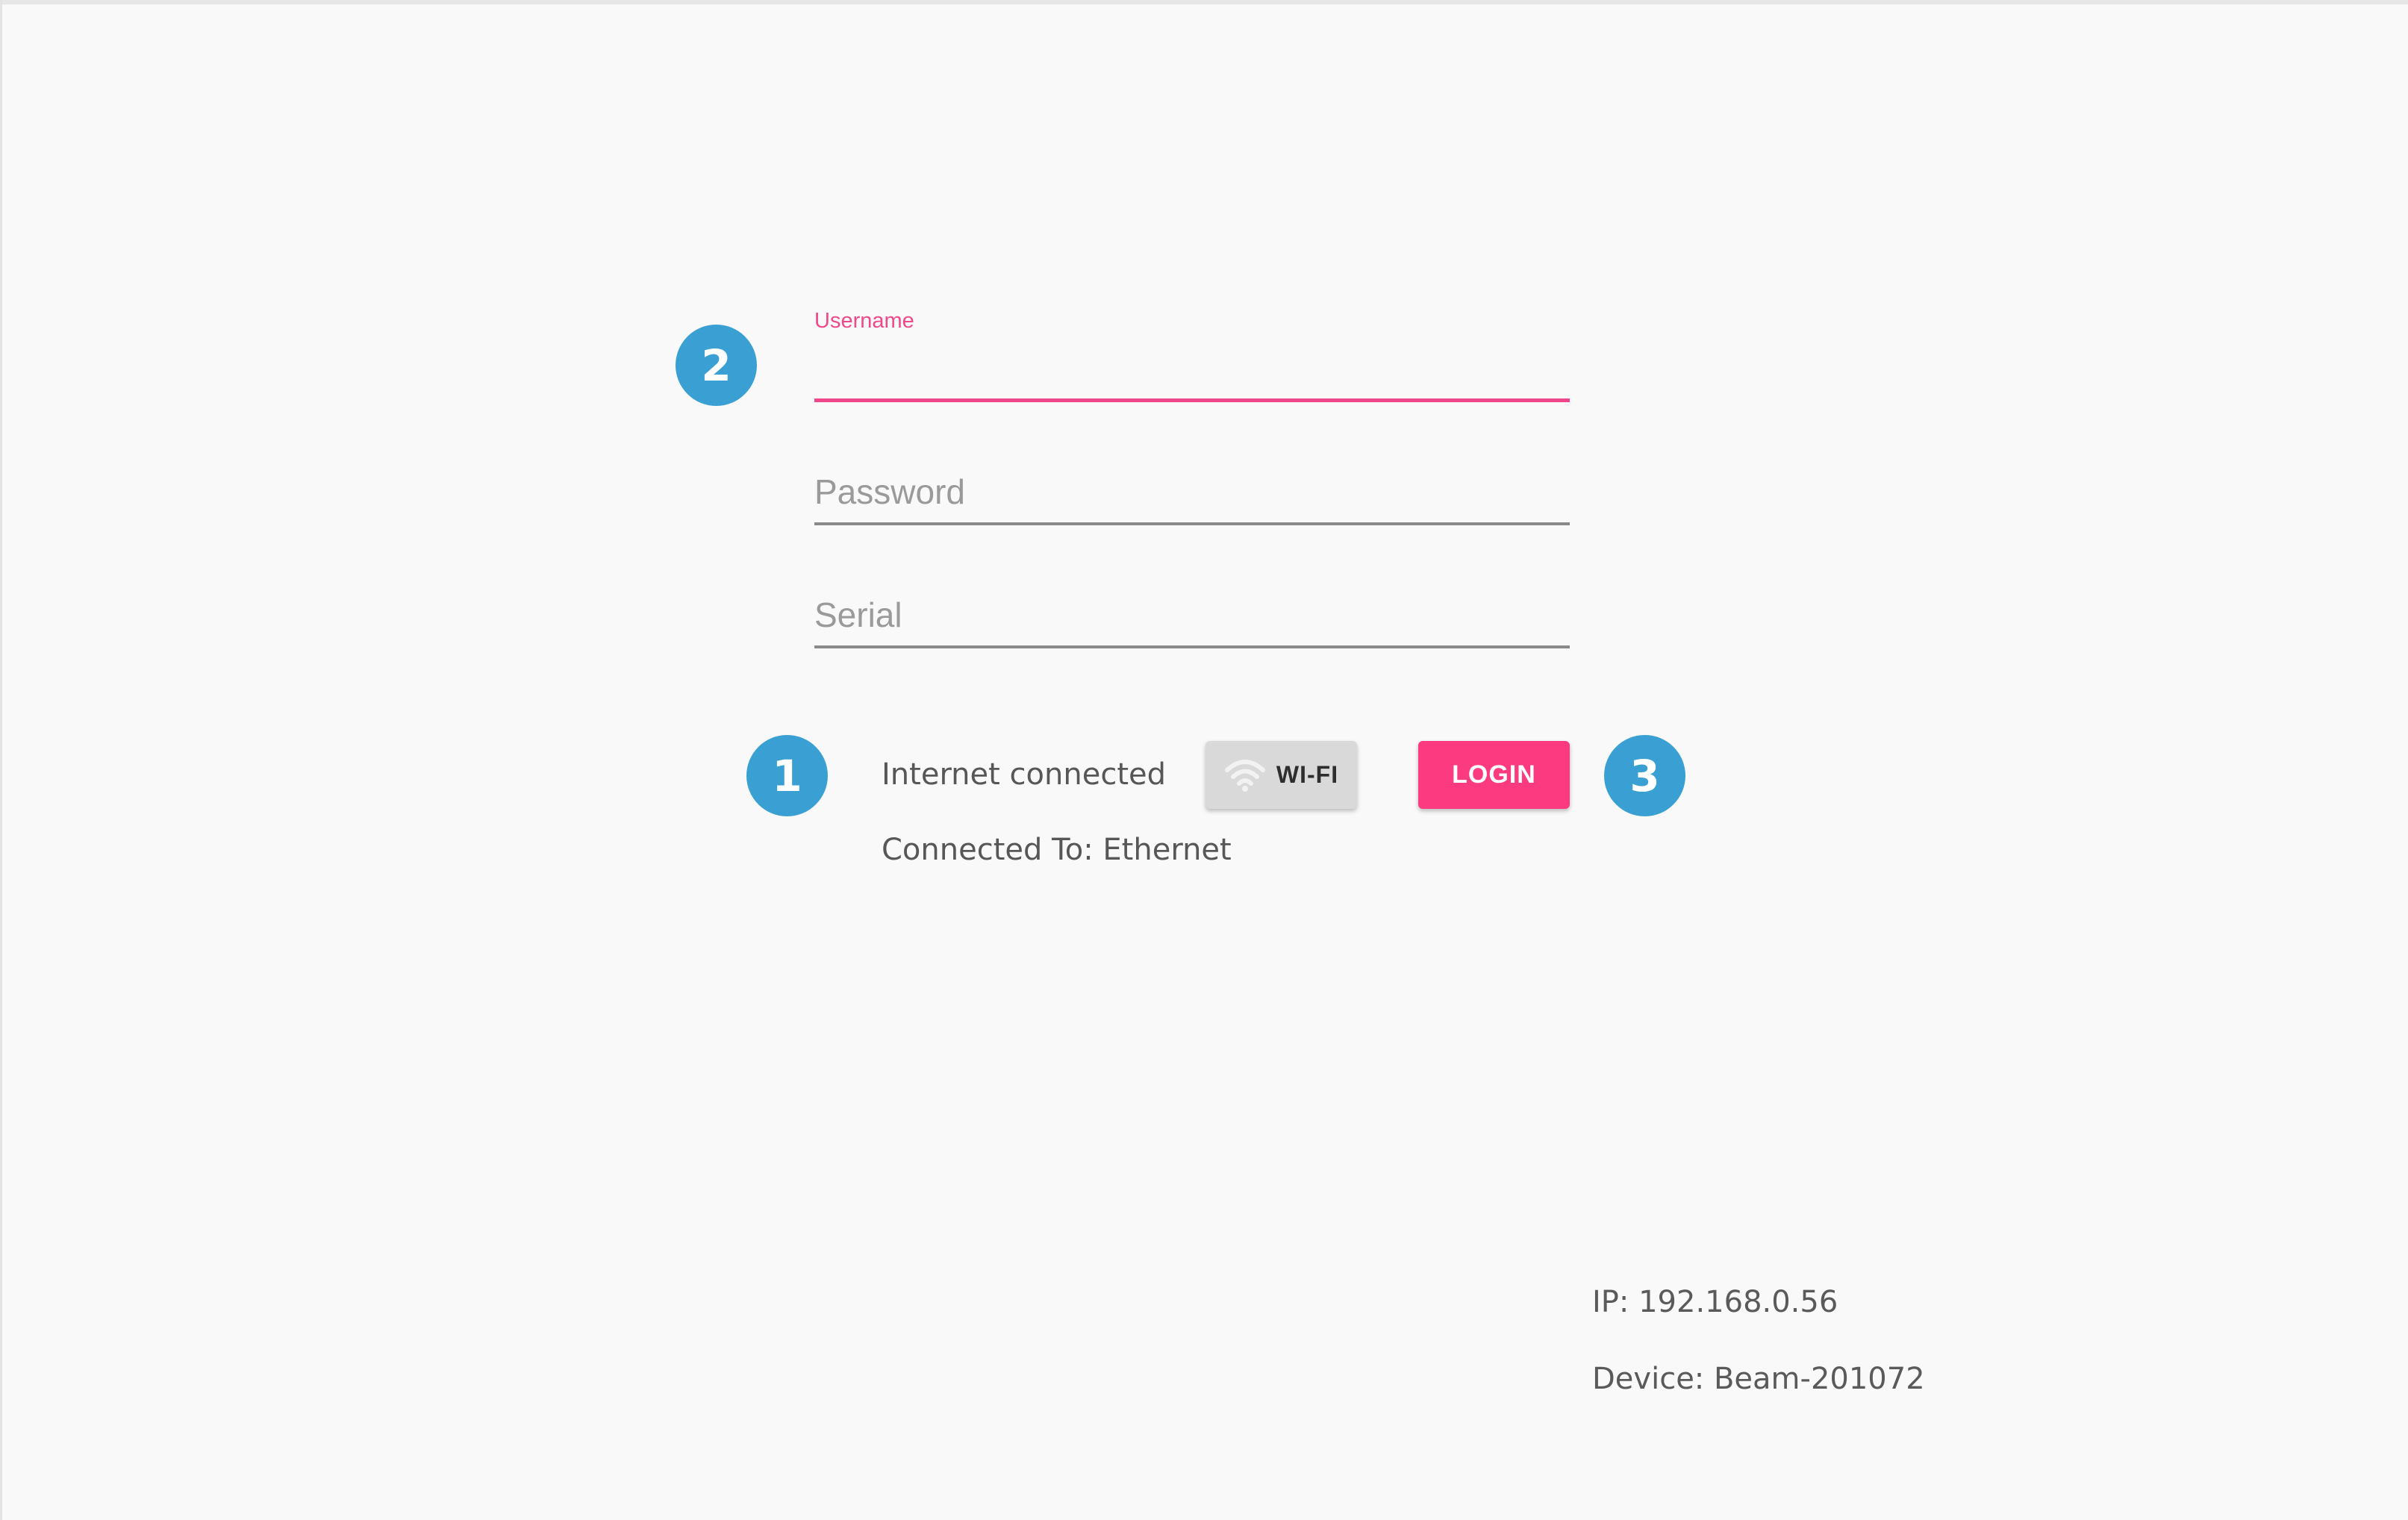 The height and width of the screenshot is (1520, 2408). Describe the element at coordinates (1192, 492) in the screenshot. I see `password-input` at that location.